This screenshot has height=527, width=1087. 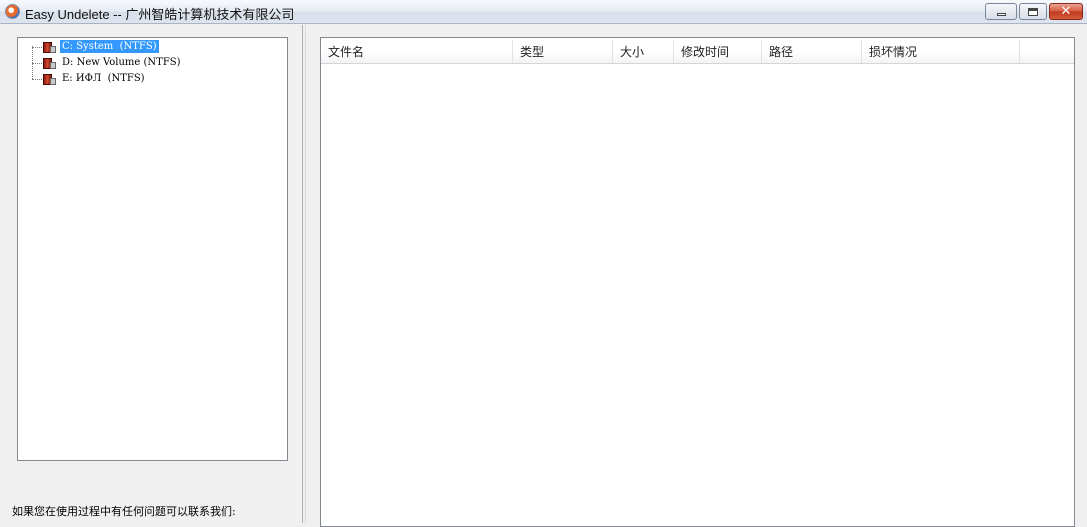 What do you see at coordinates (160, 14) in the screenshot?
I see `window-title: Easy Undelete -- 广州智皓计算机技术有限公司` at bounding box center [160, 14].